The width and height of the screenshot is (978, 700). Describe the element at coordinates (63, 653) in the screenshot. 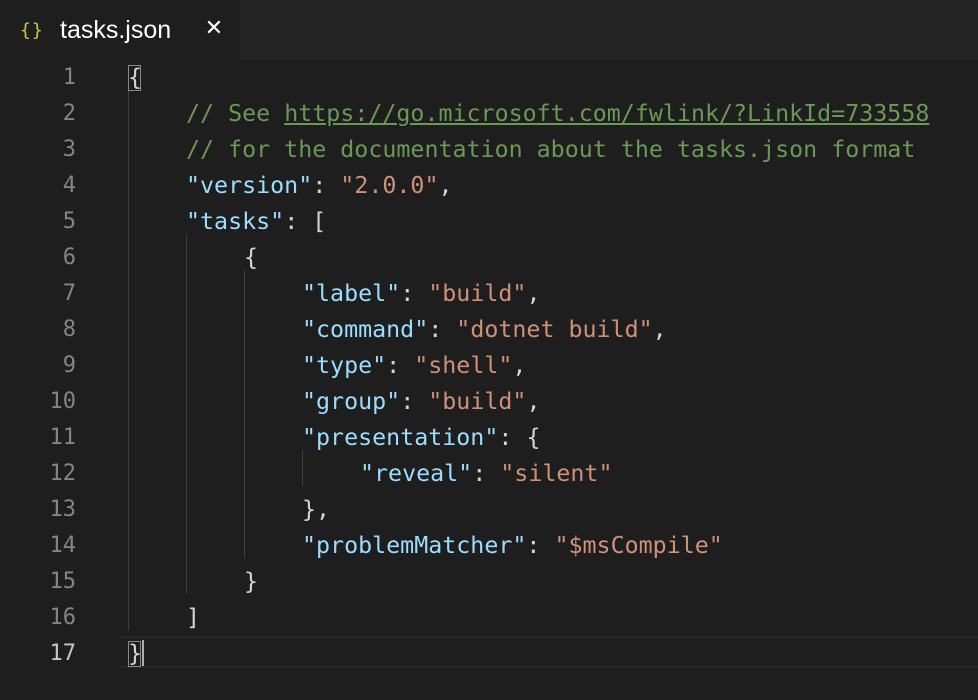

I see `line-number-active: 17` at that location.